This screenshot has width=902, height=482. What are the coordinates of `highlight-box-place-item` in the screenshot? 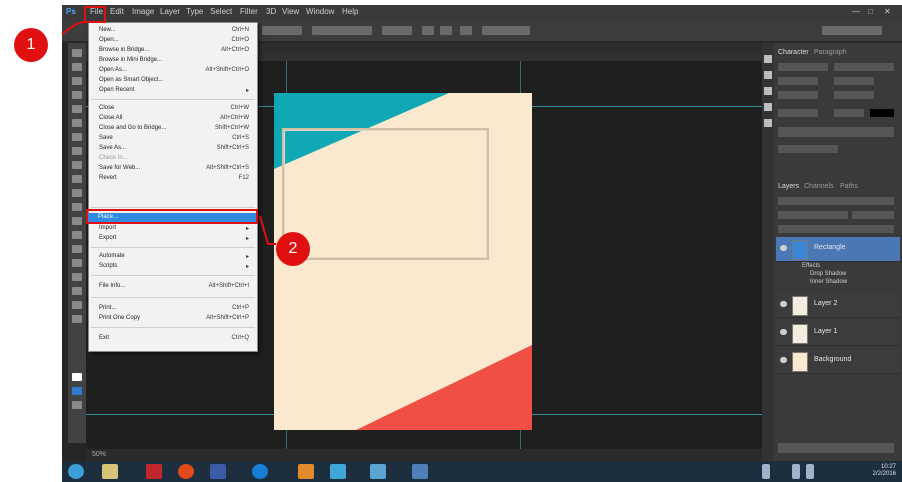 It's located at (172, 216).